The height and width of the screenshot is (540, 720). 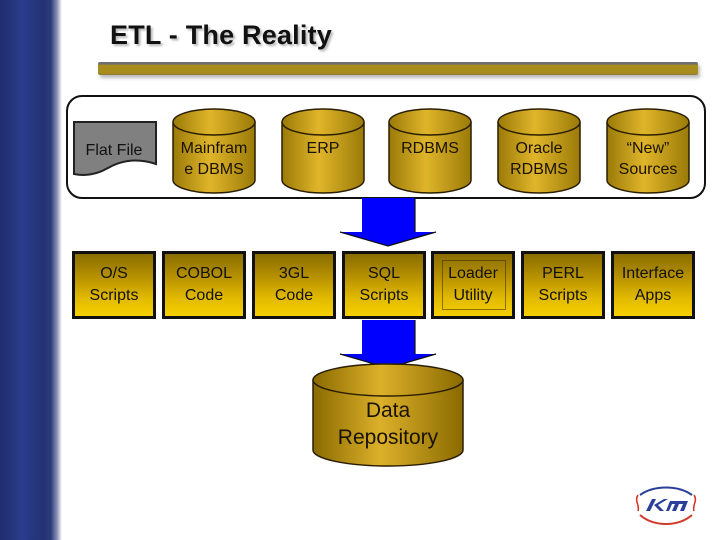 What do you see at coordinates (31, 270) in the screenshot?
I see `decorative-sidebar` at bounding box center [31, 270].